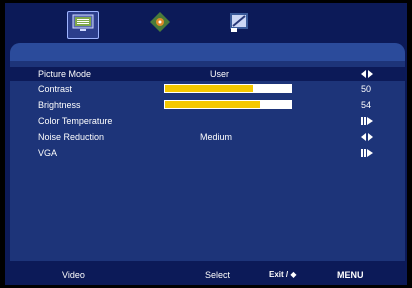 This screenshot has height=288, width=412. I want to click on brightness-value: 54, so click(366, 105).